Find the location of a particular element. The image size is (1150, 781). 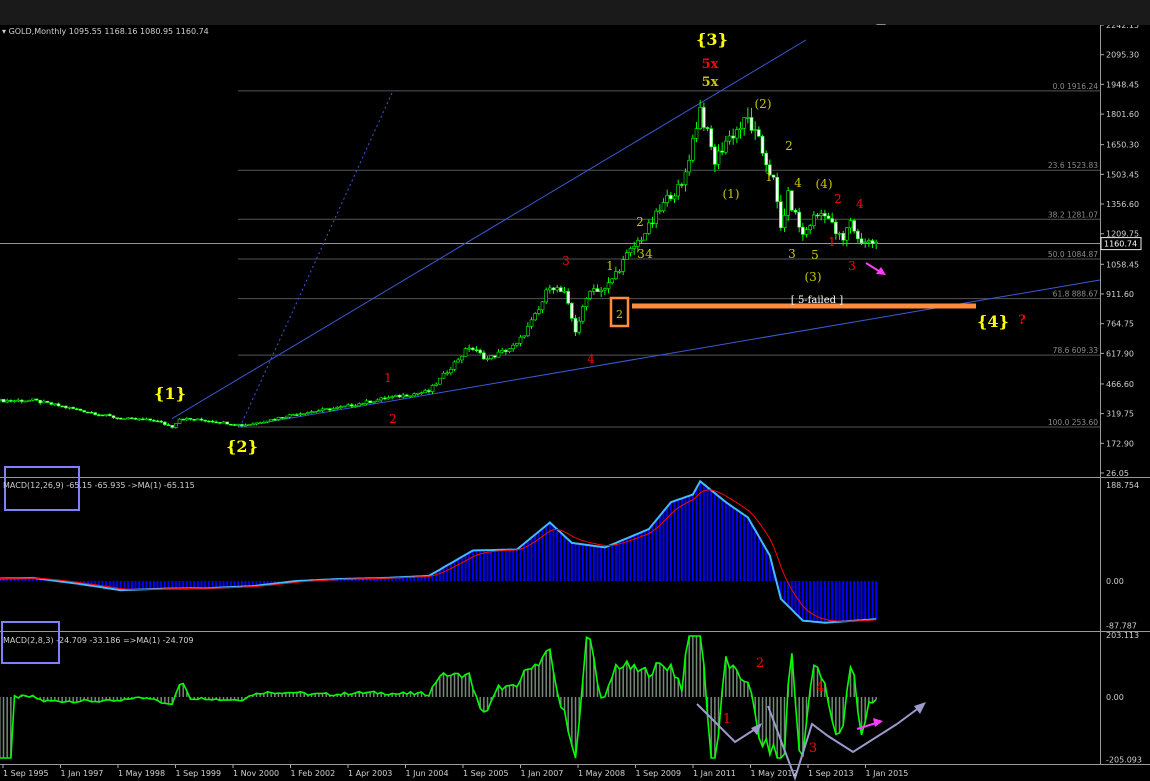

dropdown-triangle-icon: ▾ is located at coordinates (4, 31).